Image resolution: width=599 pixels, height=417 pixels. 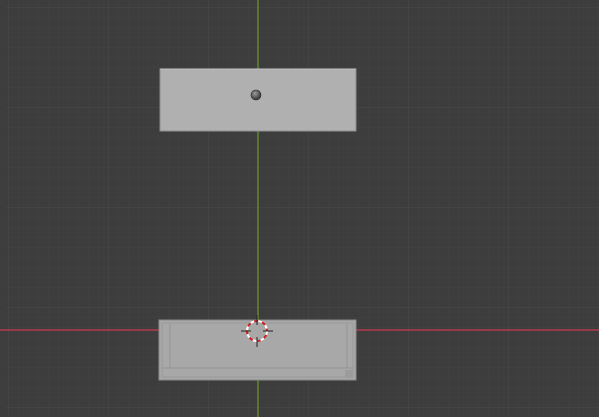 What do you see at coordinates (256, 95) in the screenshot?
I see `object-origin-icon` at bounding box center [256, 95].